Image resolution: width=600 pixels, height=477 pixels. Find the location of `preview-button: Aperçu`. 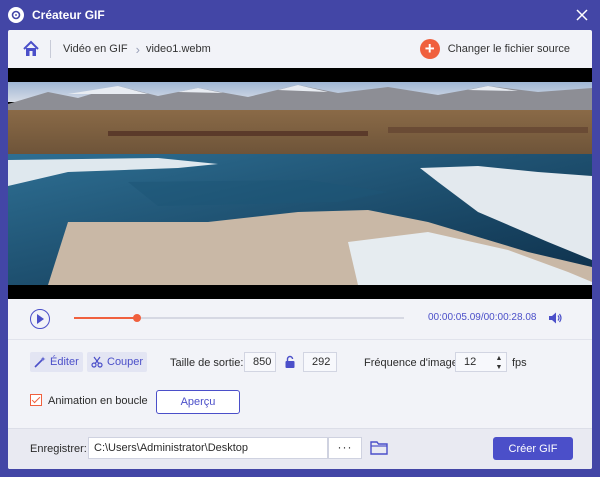

preview-button: Aperçu is located at coordinates (198, 402).